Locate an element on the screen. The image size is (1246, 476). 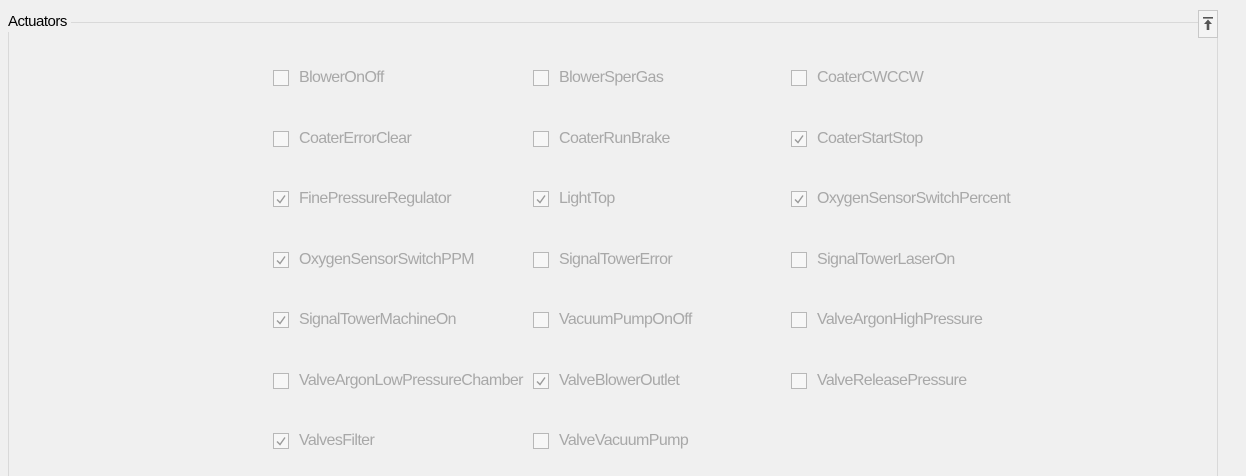
actuator-checkbox: OxygenSensorSwitchPercent is located at coordinates (901, 199).